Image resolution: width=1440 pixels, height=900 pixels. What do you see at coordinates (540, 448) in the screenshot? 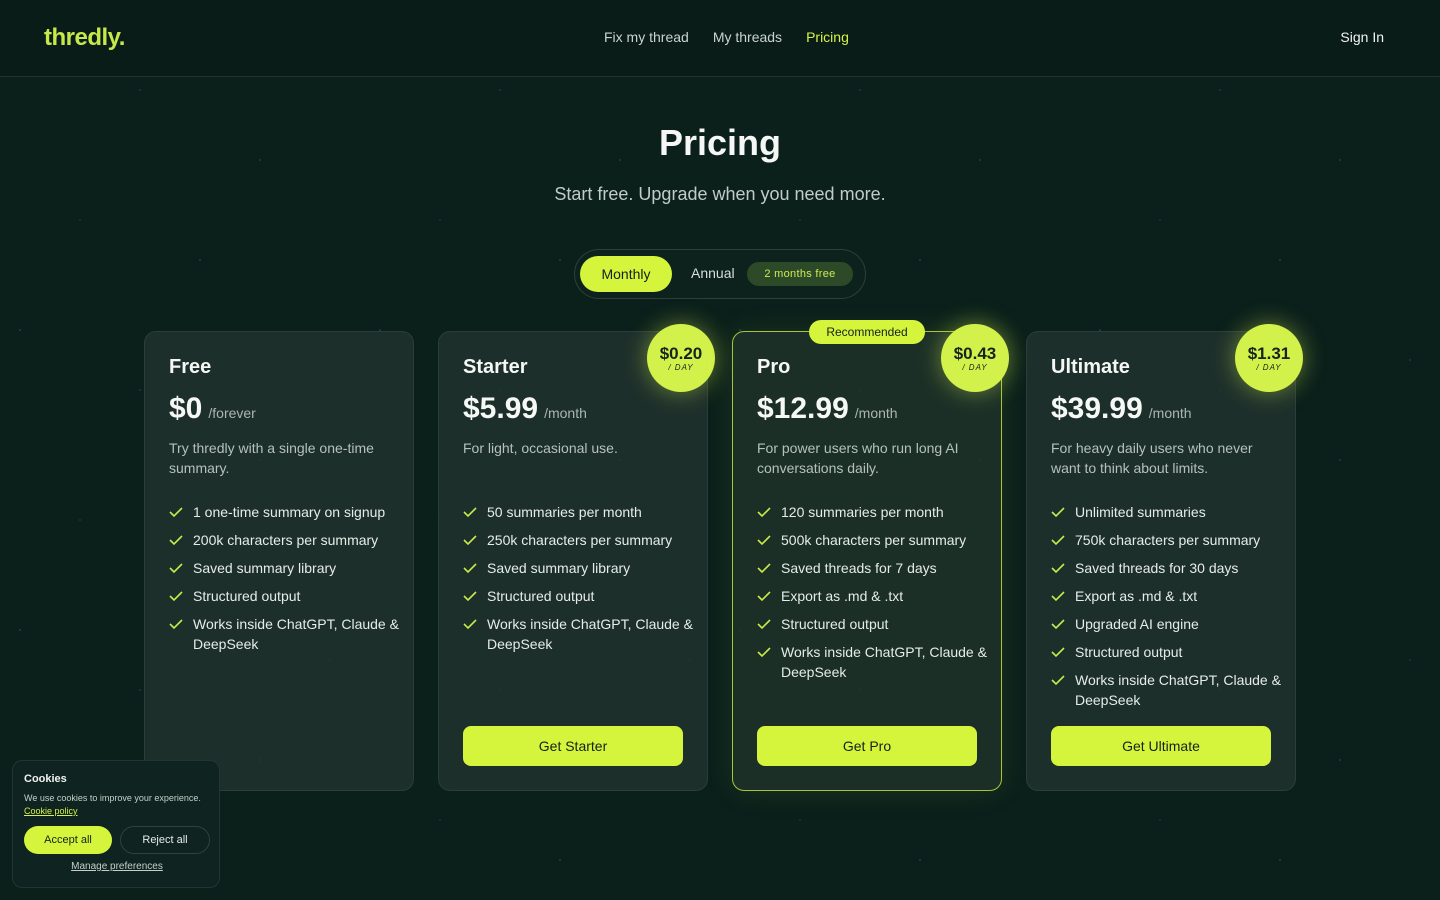
I see `plan-description: For light, occasional use.` at bounding box center [540, 448].